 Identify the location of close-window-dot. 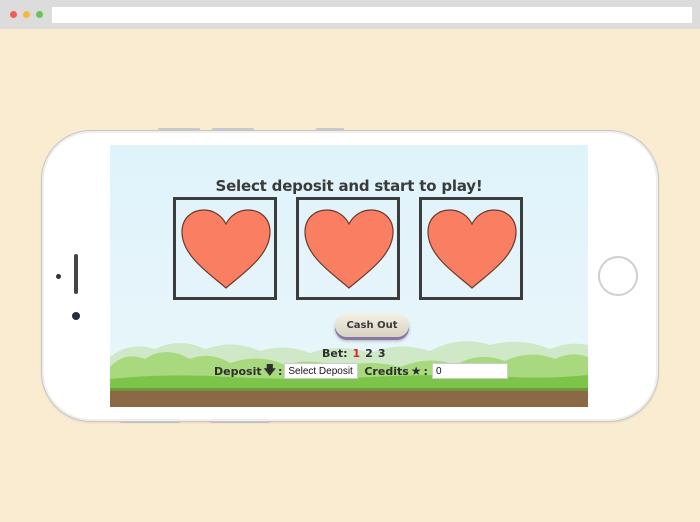
(13, 14).